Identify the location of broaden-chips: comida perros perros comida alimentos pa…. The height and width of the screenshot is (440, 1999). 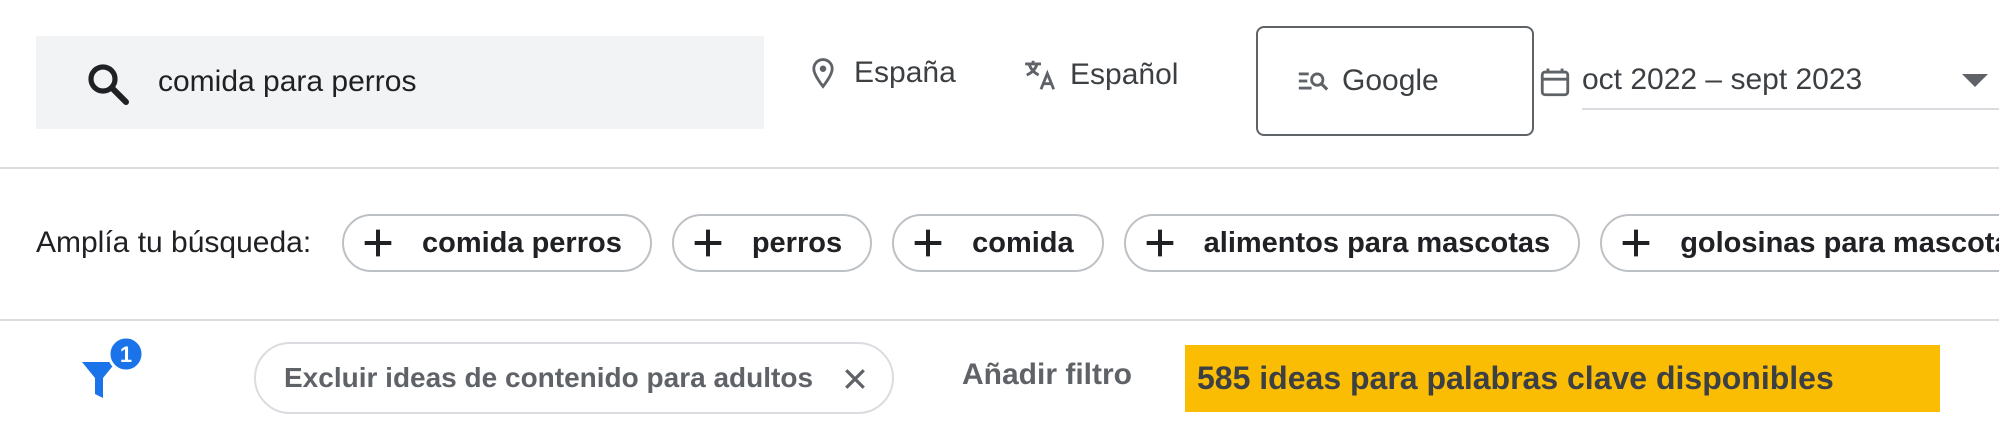
(1170, 243).